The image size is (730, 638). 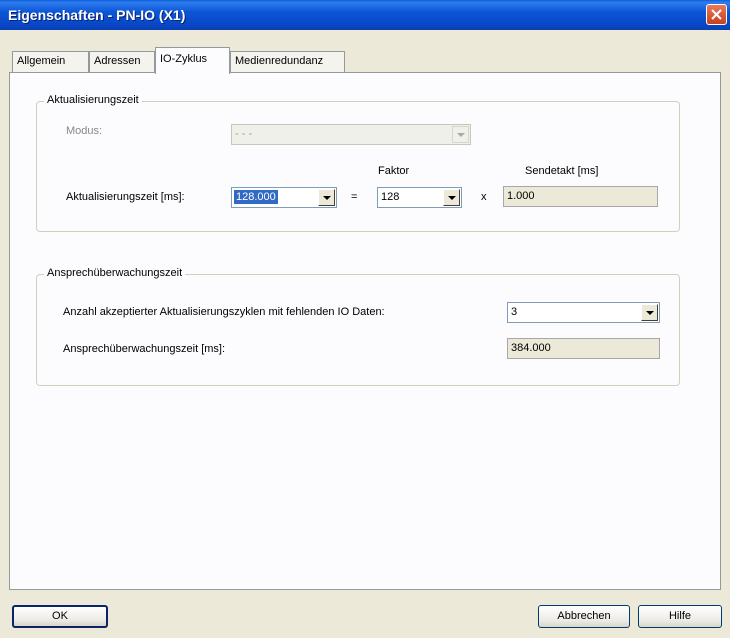 I want to click on modus-value: - - -, so click(x=244, y=134).